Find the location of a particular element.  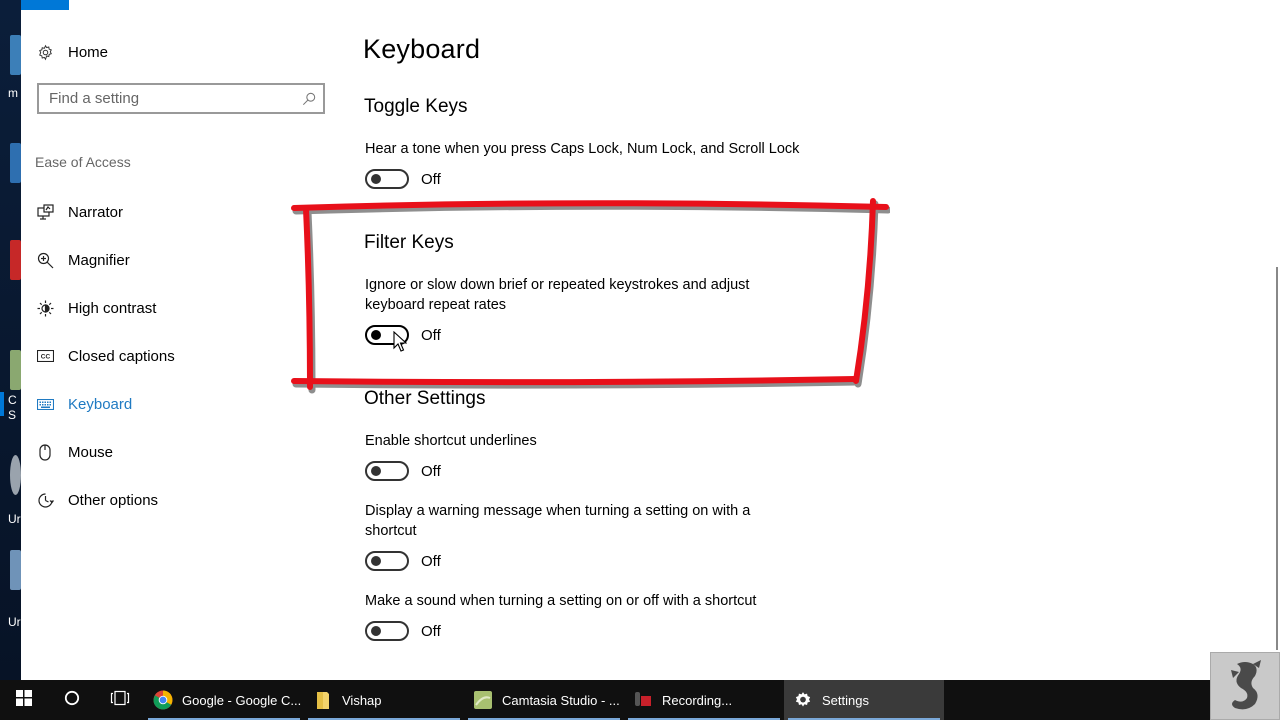

high-contrast-icon is located at coordinates (45, 308).